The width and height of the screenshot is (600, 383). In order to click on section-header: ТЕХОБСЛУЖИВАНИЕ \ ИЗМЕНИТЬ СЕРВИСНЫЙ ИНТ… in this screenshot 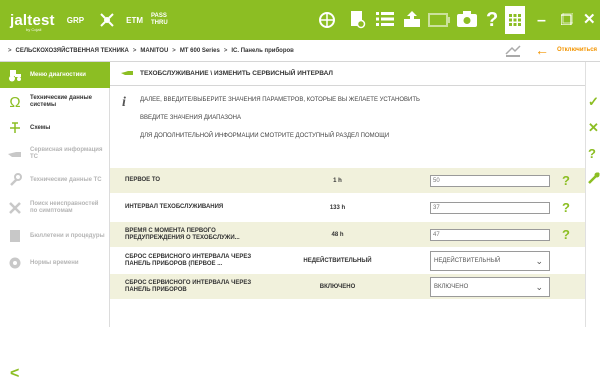, I will do `click(347, 74)`.